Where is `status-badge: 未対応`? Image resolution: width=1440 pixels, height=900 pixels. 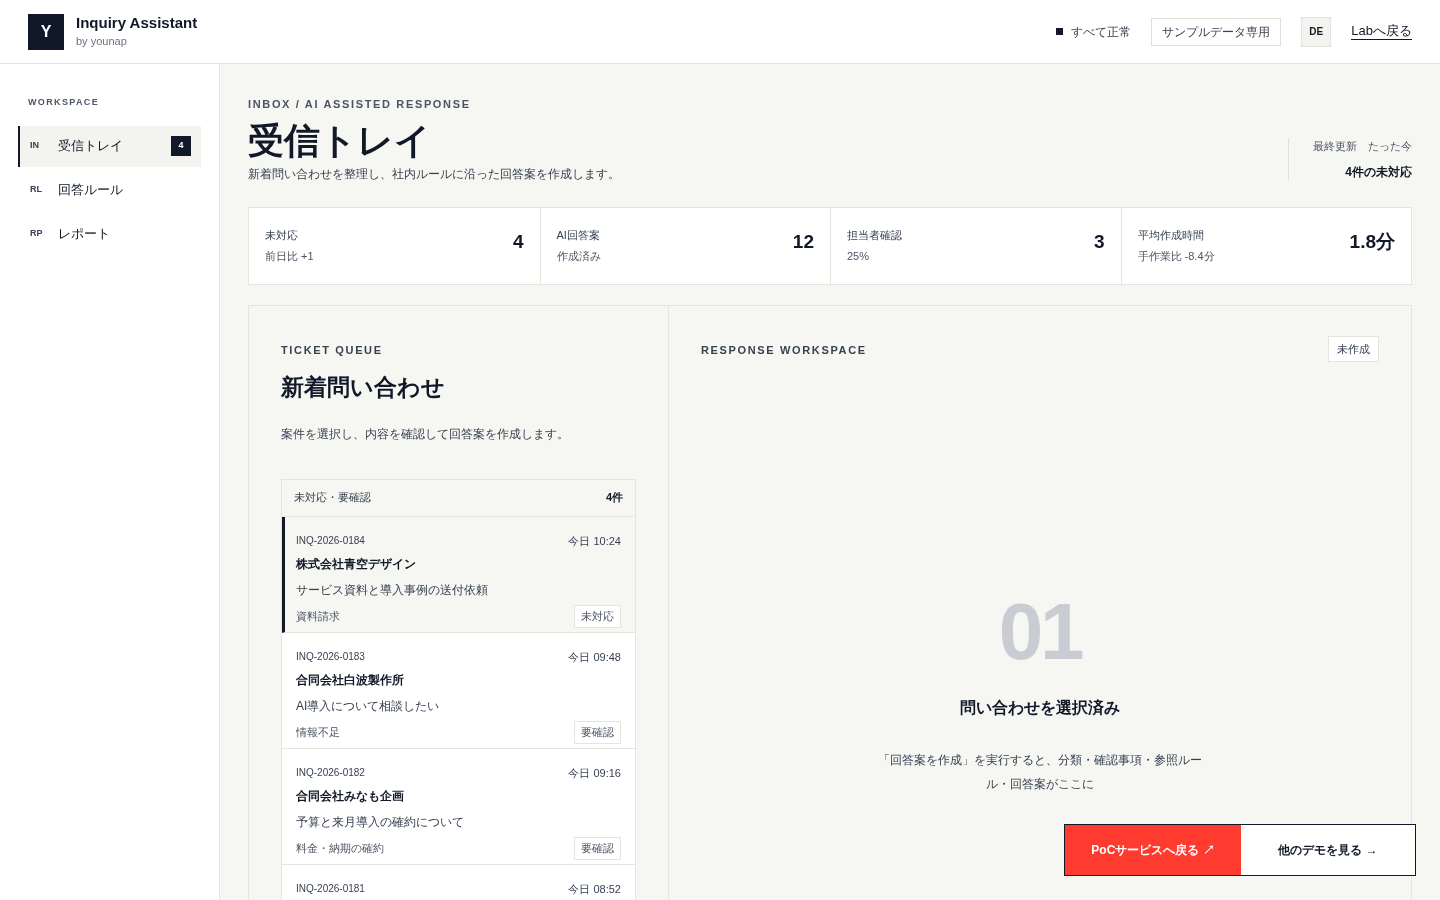 status-badge: 未対応 is located at coordinates (597, 616).